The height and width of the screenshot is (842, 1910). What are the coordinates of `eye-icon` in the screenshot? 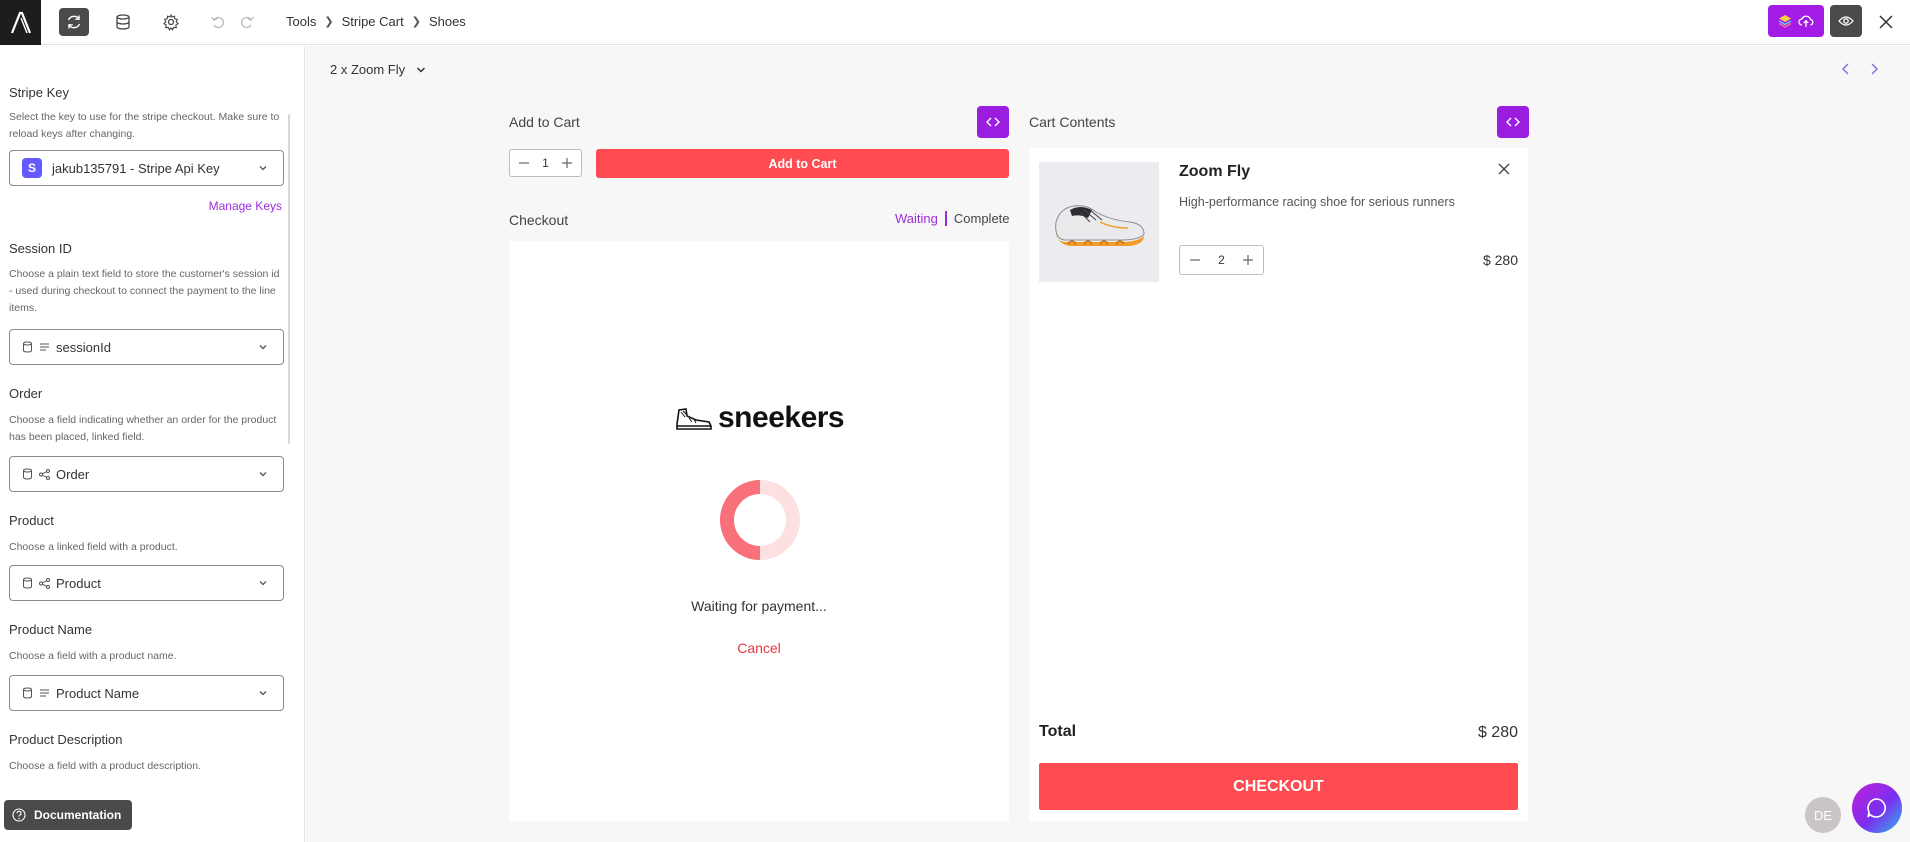 It's located at (1846, 21).